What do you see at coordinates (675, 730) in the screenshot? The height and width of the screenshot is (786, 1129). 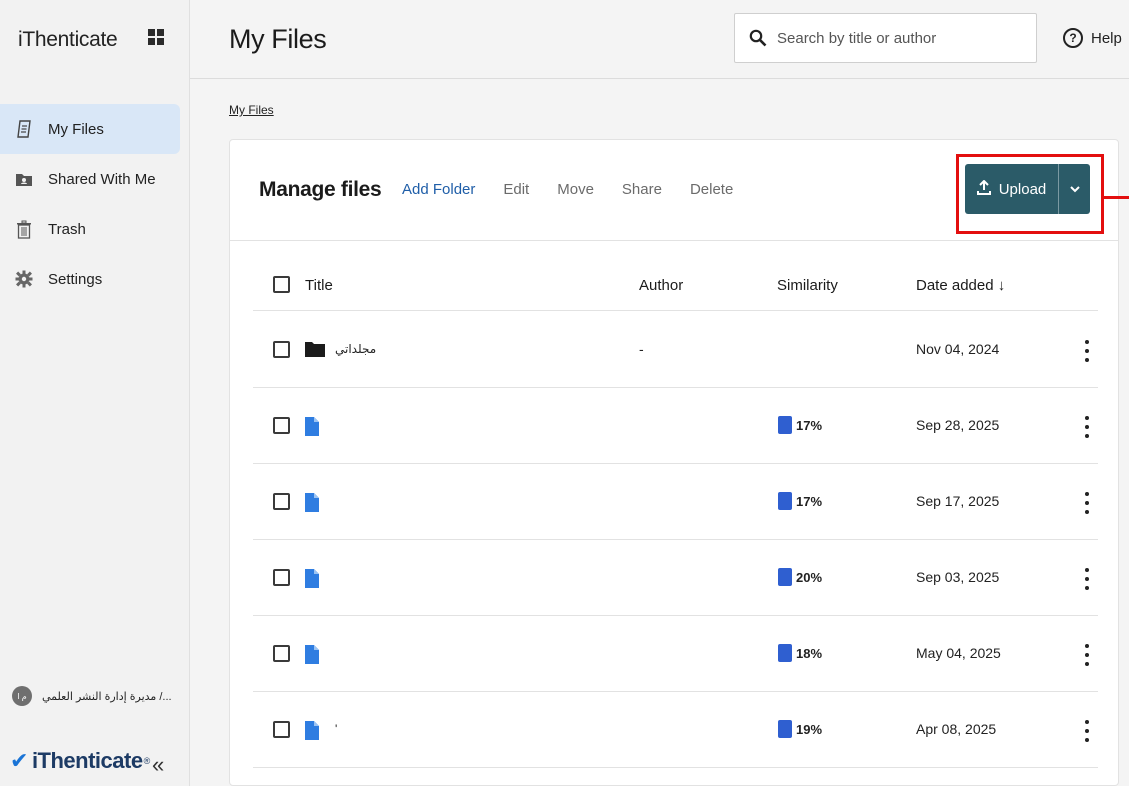 I see `table-row: ' 19% Apr 08, 2025` at bounding box center [675, 730].